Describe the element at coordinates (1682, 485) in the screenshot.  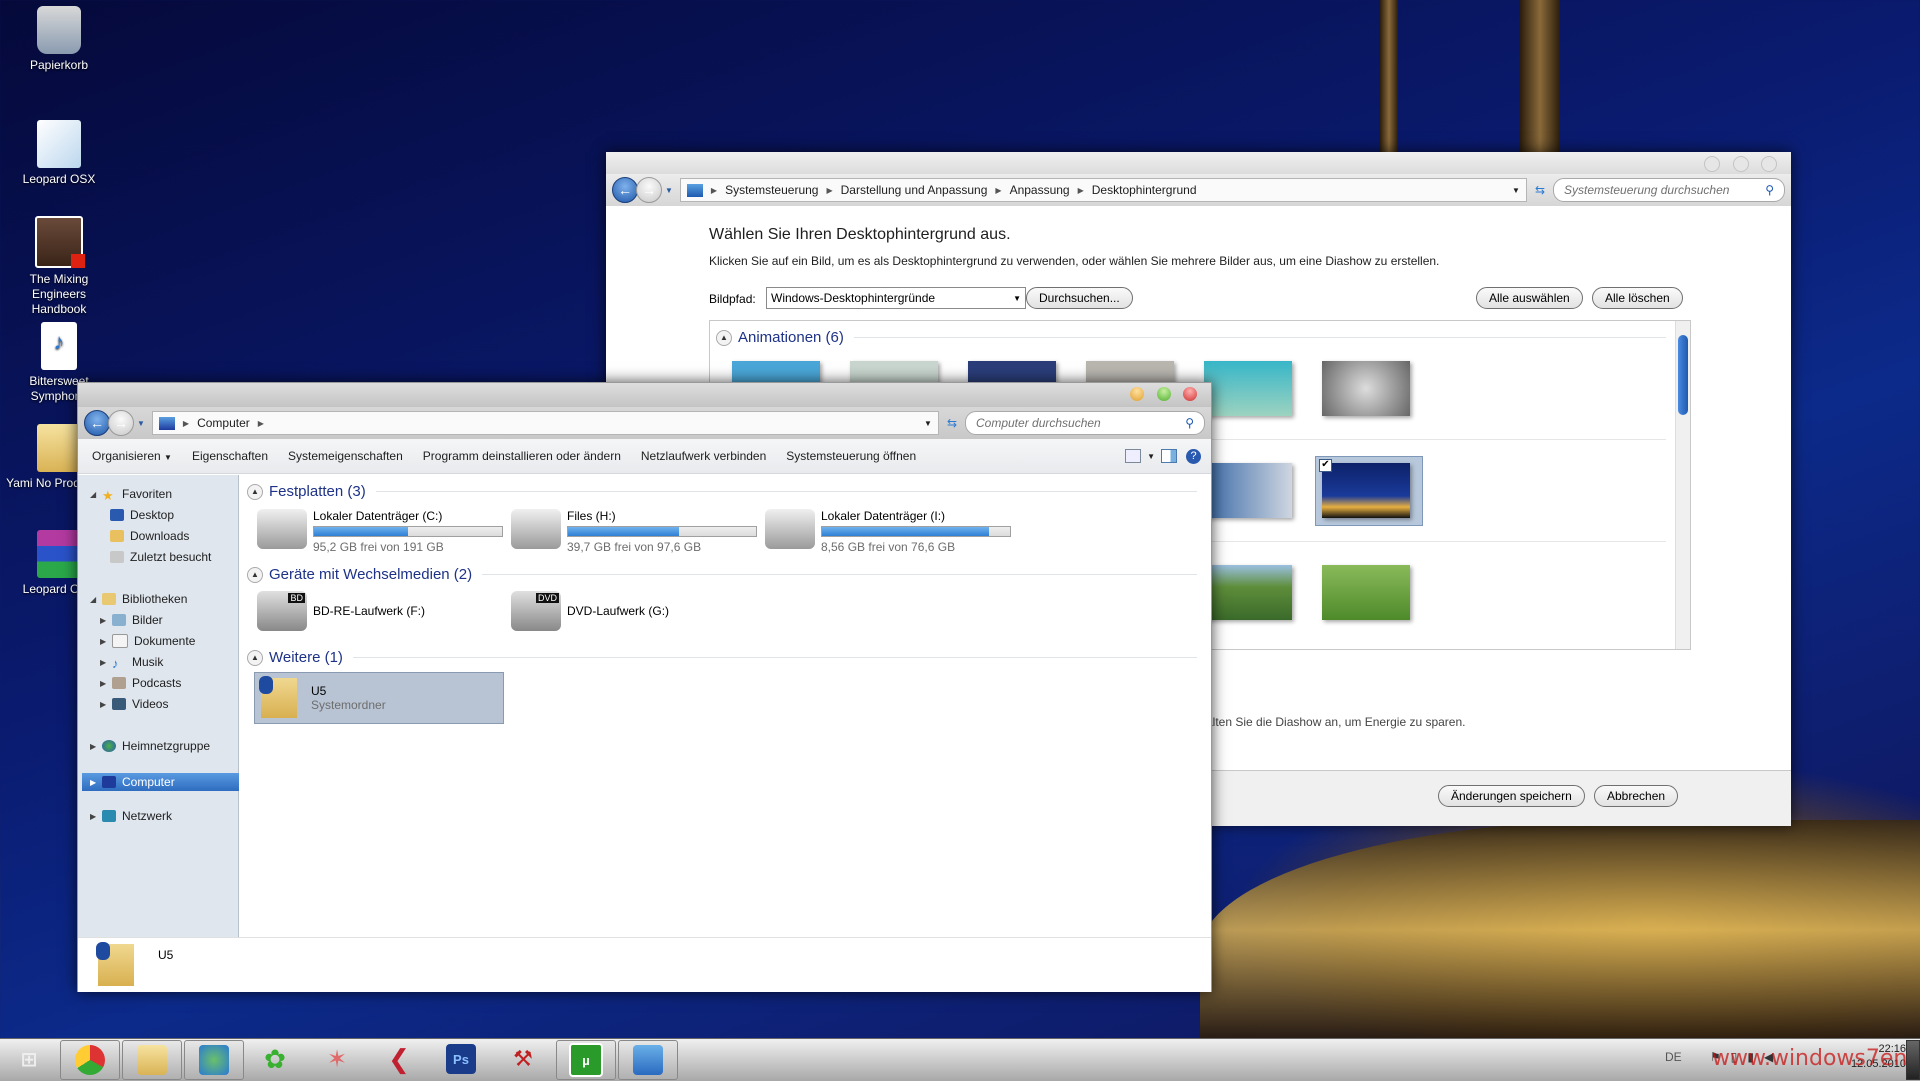
I see `gallery-scrollbar` at that location.